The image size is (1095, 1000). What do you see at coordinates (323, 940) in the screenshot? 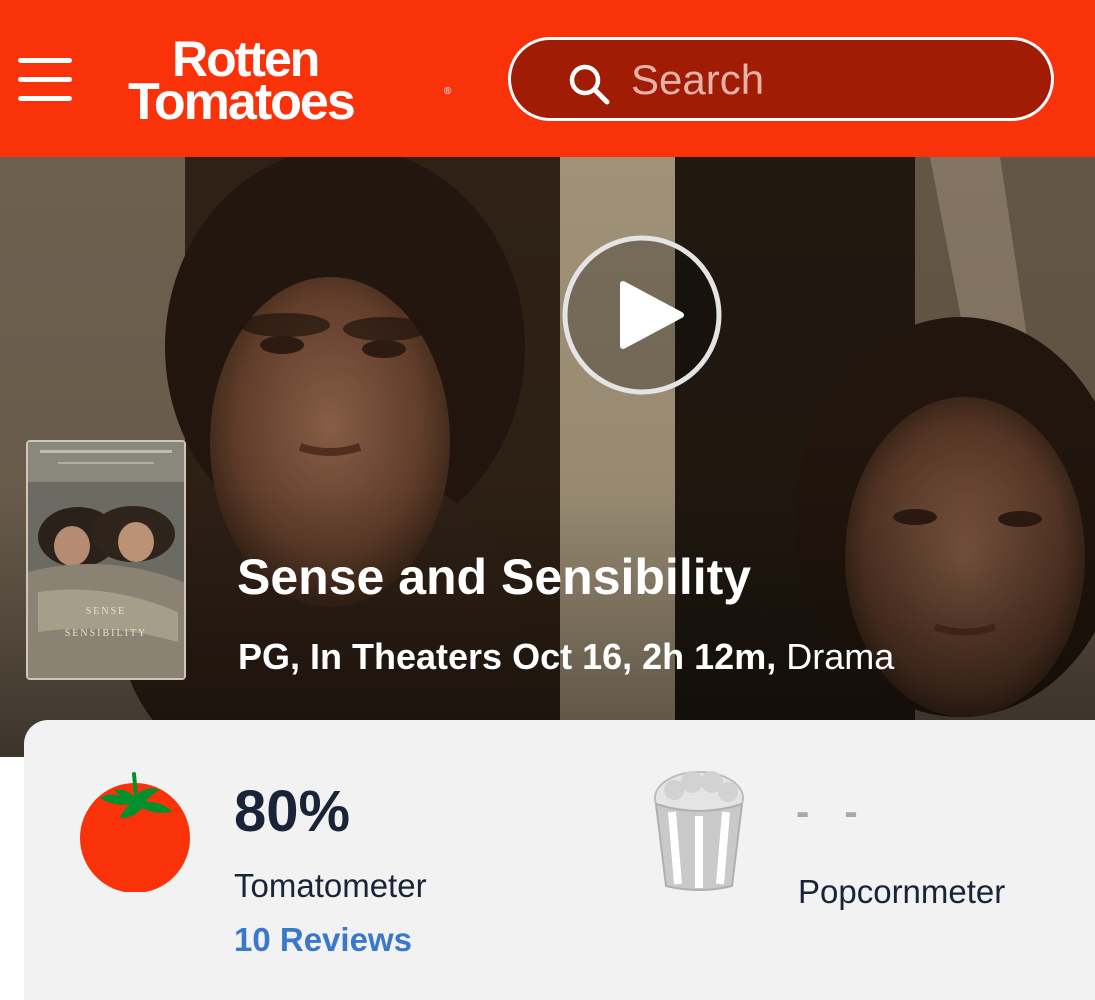
I see `reviews-count-link: 10 Reviews` at bounding box center [323, 940].